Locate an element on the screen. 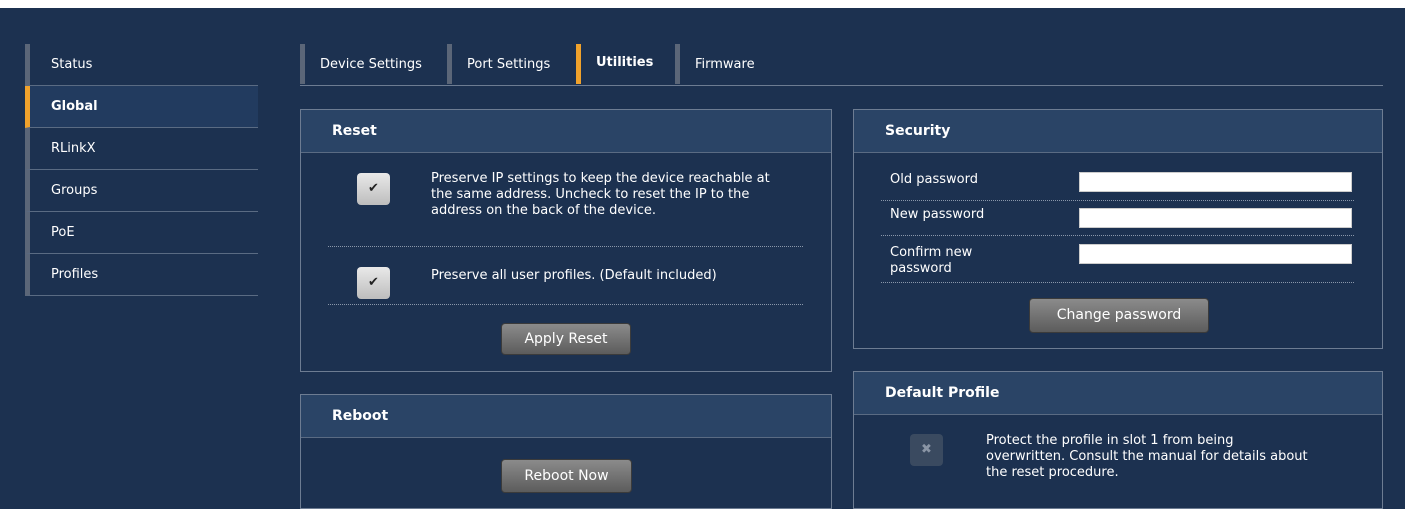  top-border is located at coordinates (702, 4).